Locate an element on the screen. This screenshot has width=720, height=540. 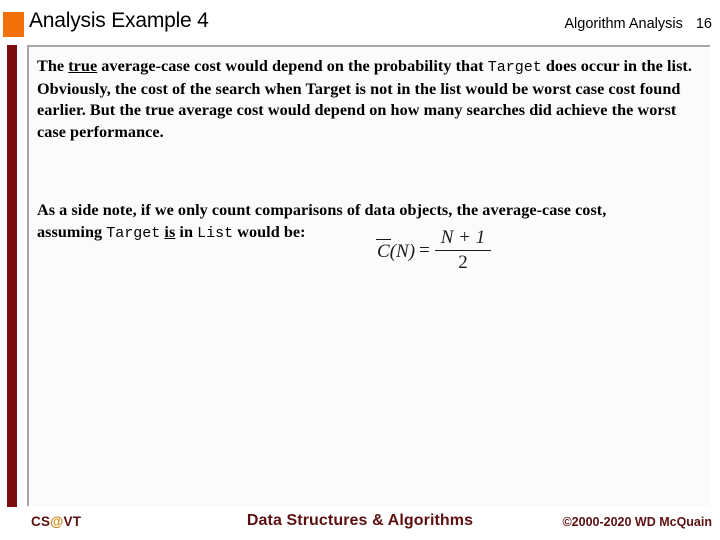
equation-relation: = is located at coordinates (424, 250).